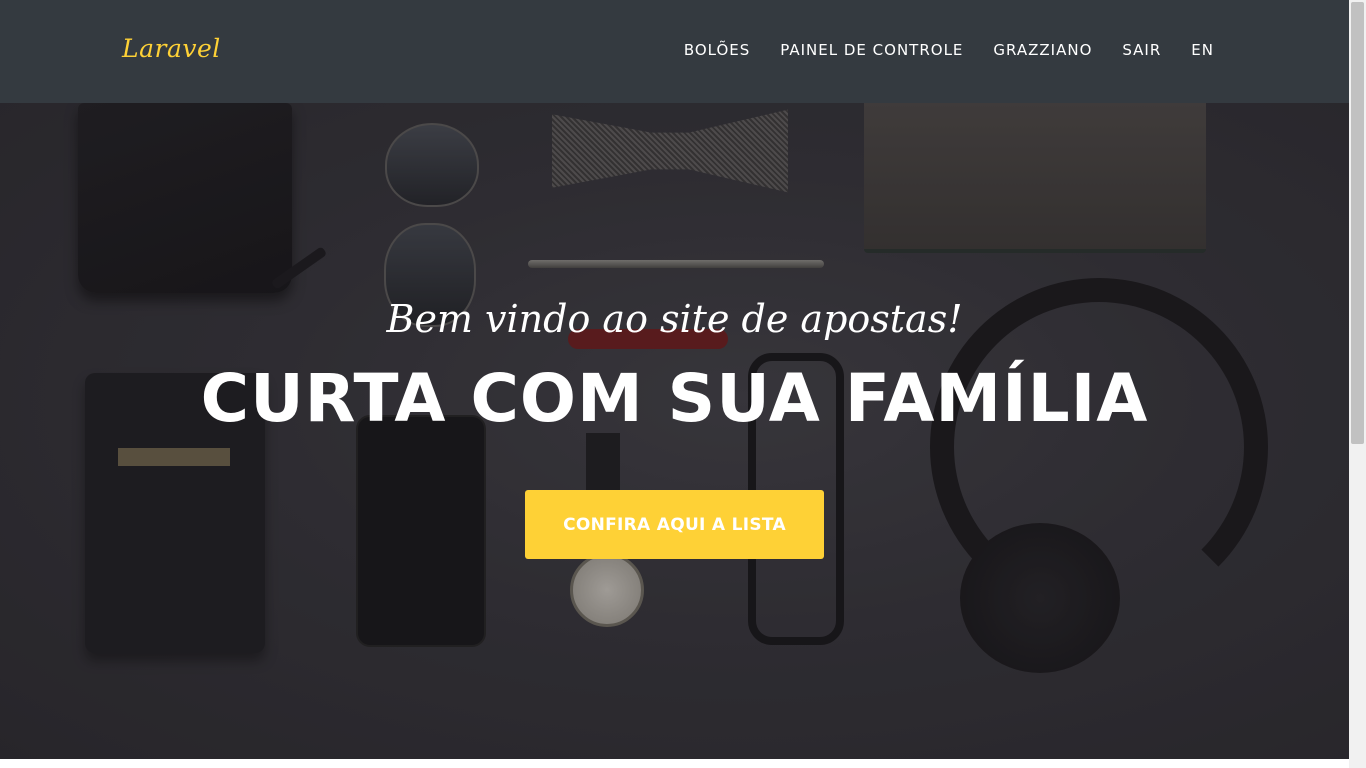 This screenshot has height=768, width=1366. Describe the element at coordinates (871, 50) in the screenshot. I see `nav-item-painel-de-controle: PAINEL DE CONTROLE` at that location.